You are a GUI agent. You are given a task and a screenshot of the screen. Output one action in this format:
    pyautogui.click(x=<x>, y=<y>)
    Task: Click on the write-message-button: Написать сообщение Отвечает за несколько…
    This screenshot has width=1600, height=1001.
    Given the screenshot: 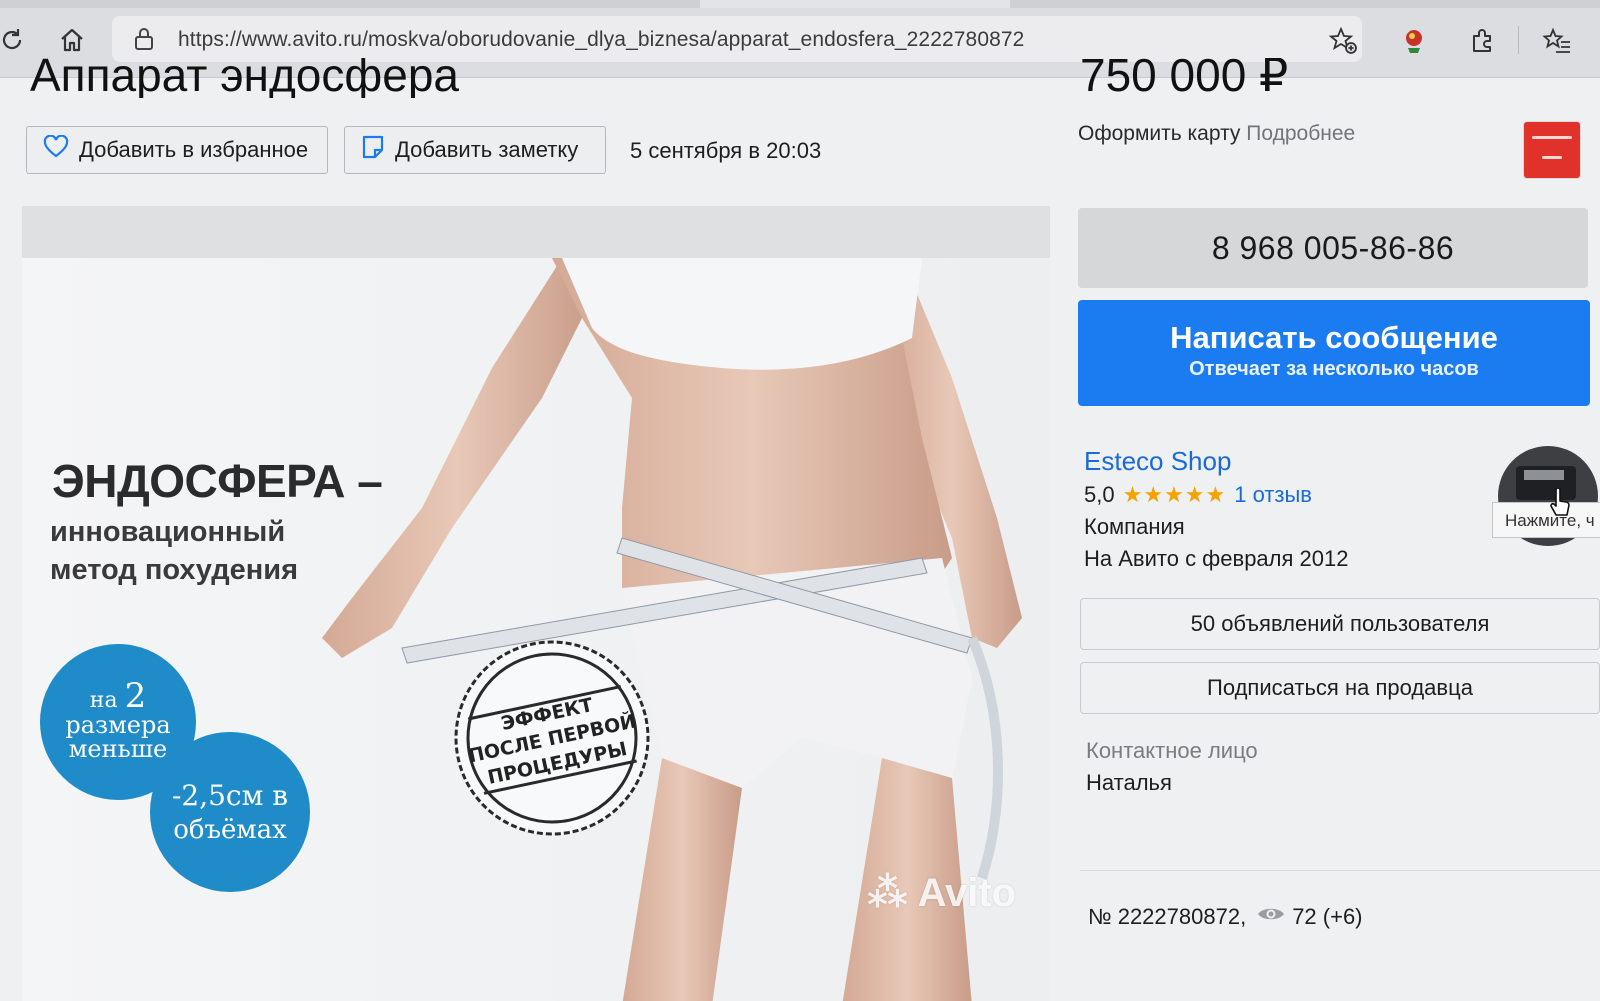 What is the action you would take?
    pyautogui.click(x=1334, y=353)
    